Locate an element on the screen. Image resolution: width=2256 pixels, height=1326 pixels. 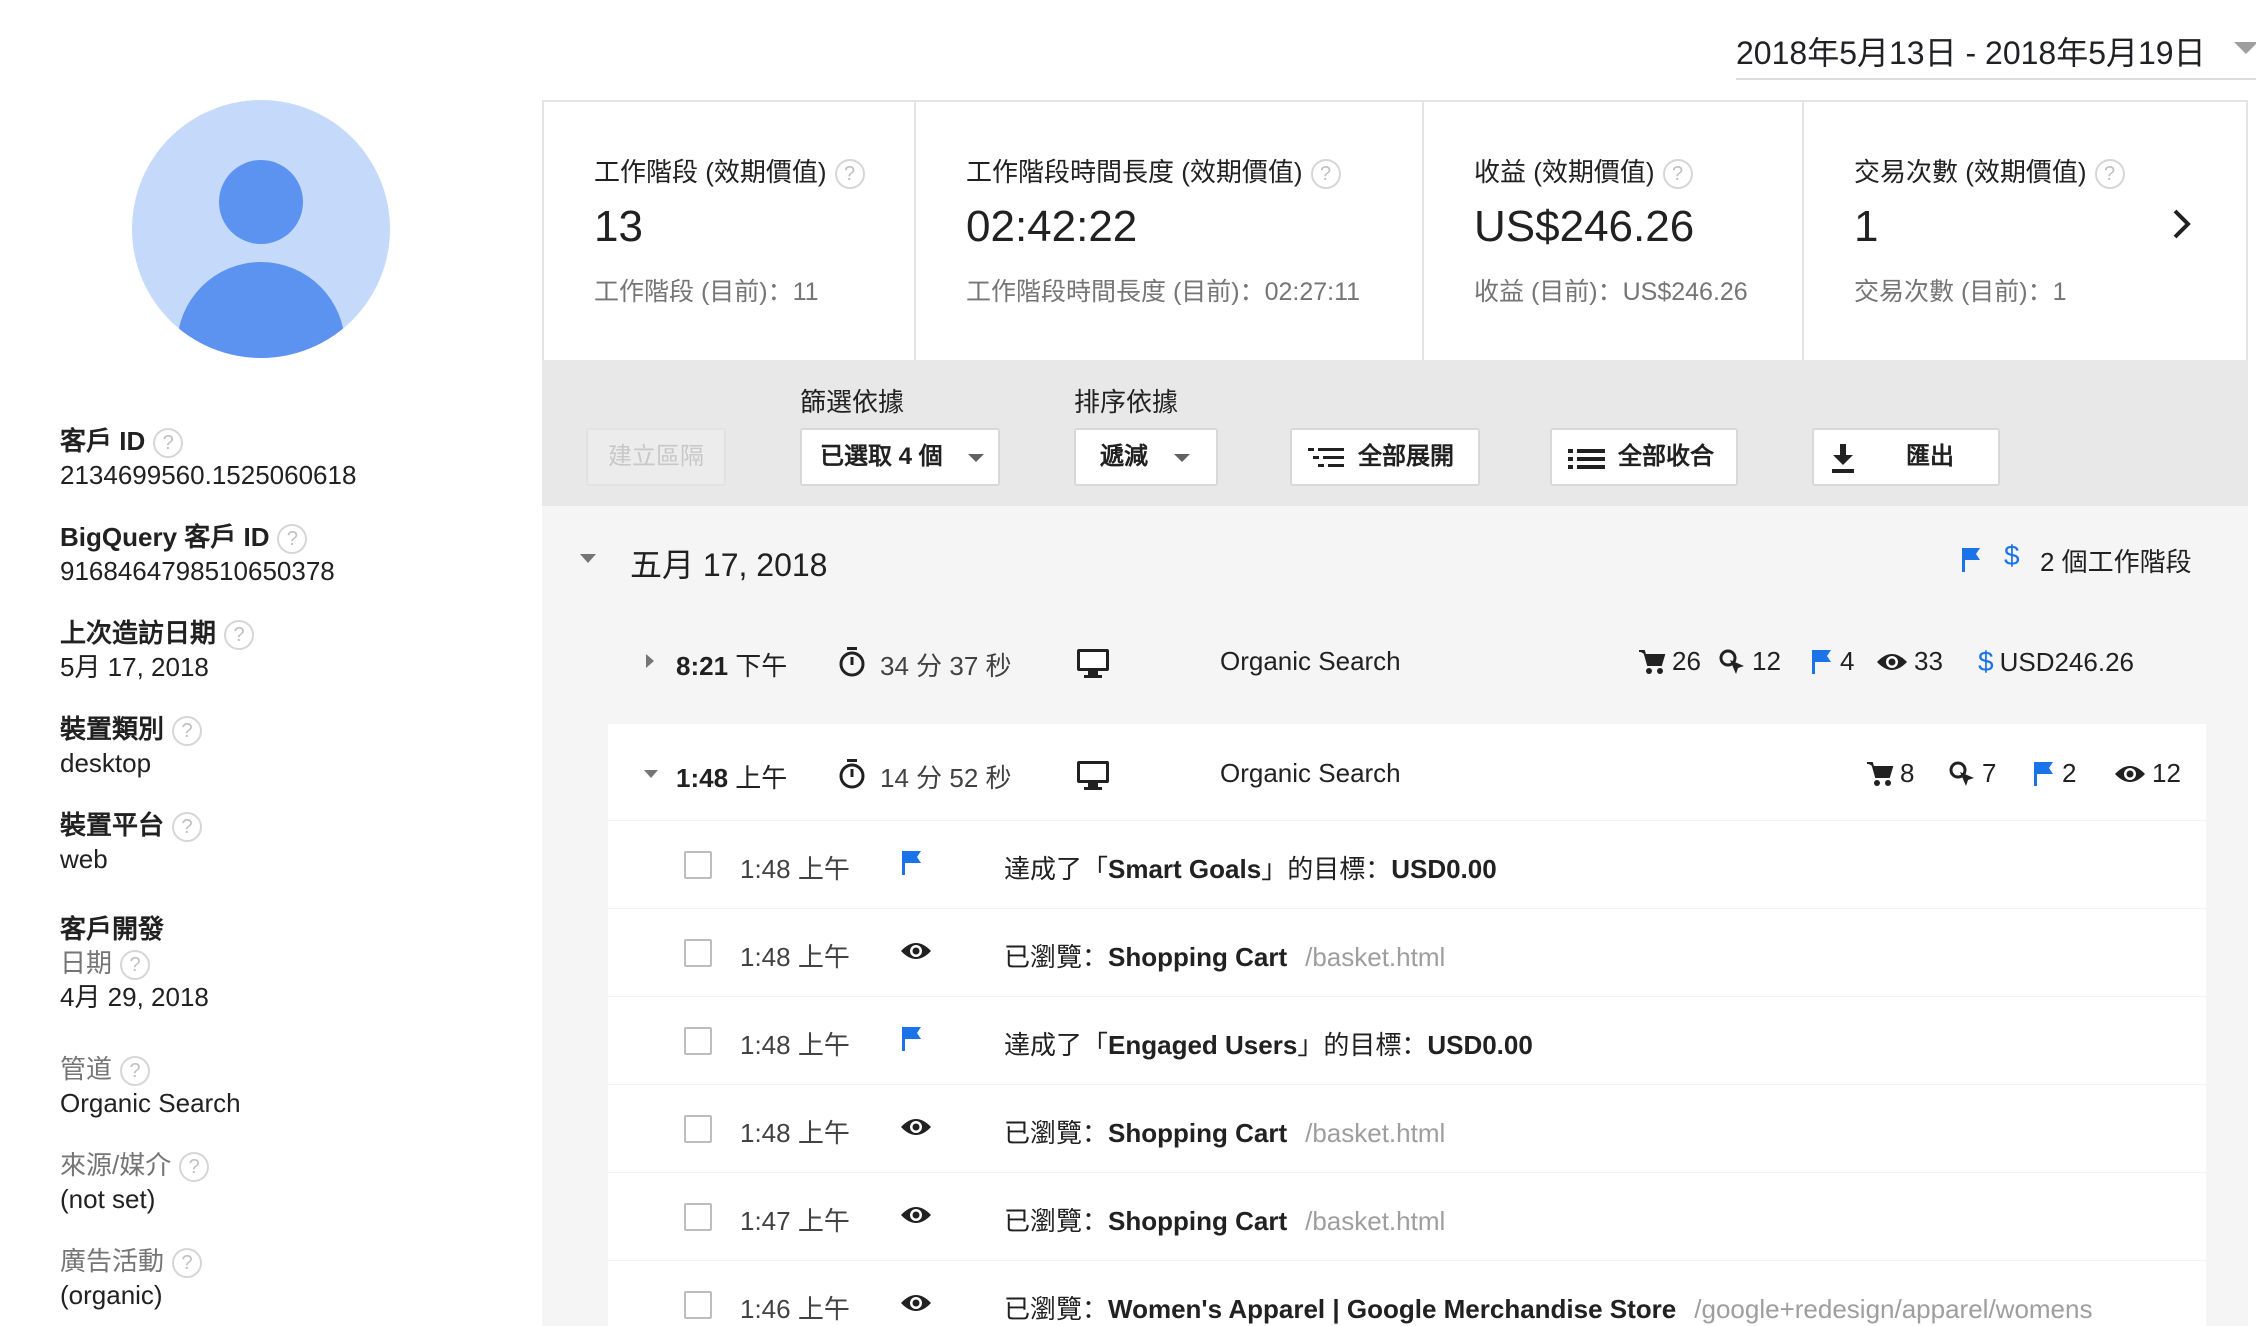
metric-transactions: 交易次數 (效期價值)? 1 交易次數 (目前)：1 is located at coordinates (2014, 231).